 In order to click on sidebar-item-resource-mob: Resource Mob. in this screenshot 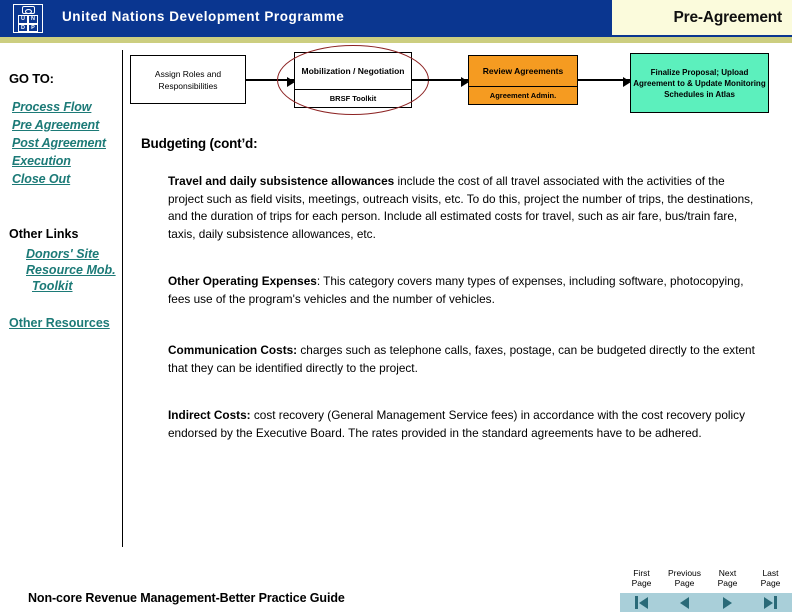, I will do `click(71, 270)`.